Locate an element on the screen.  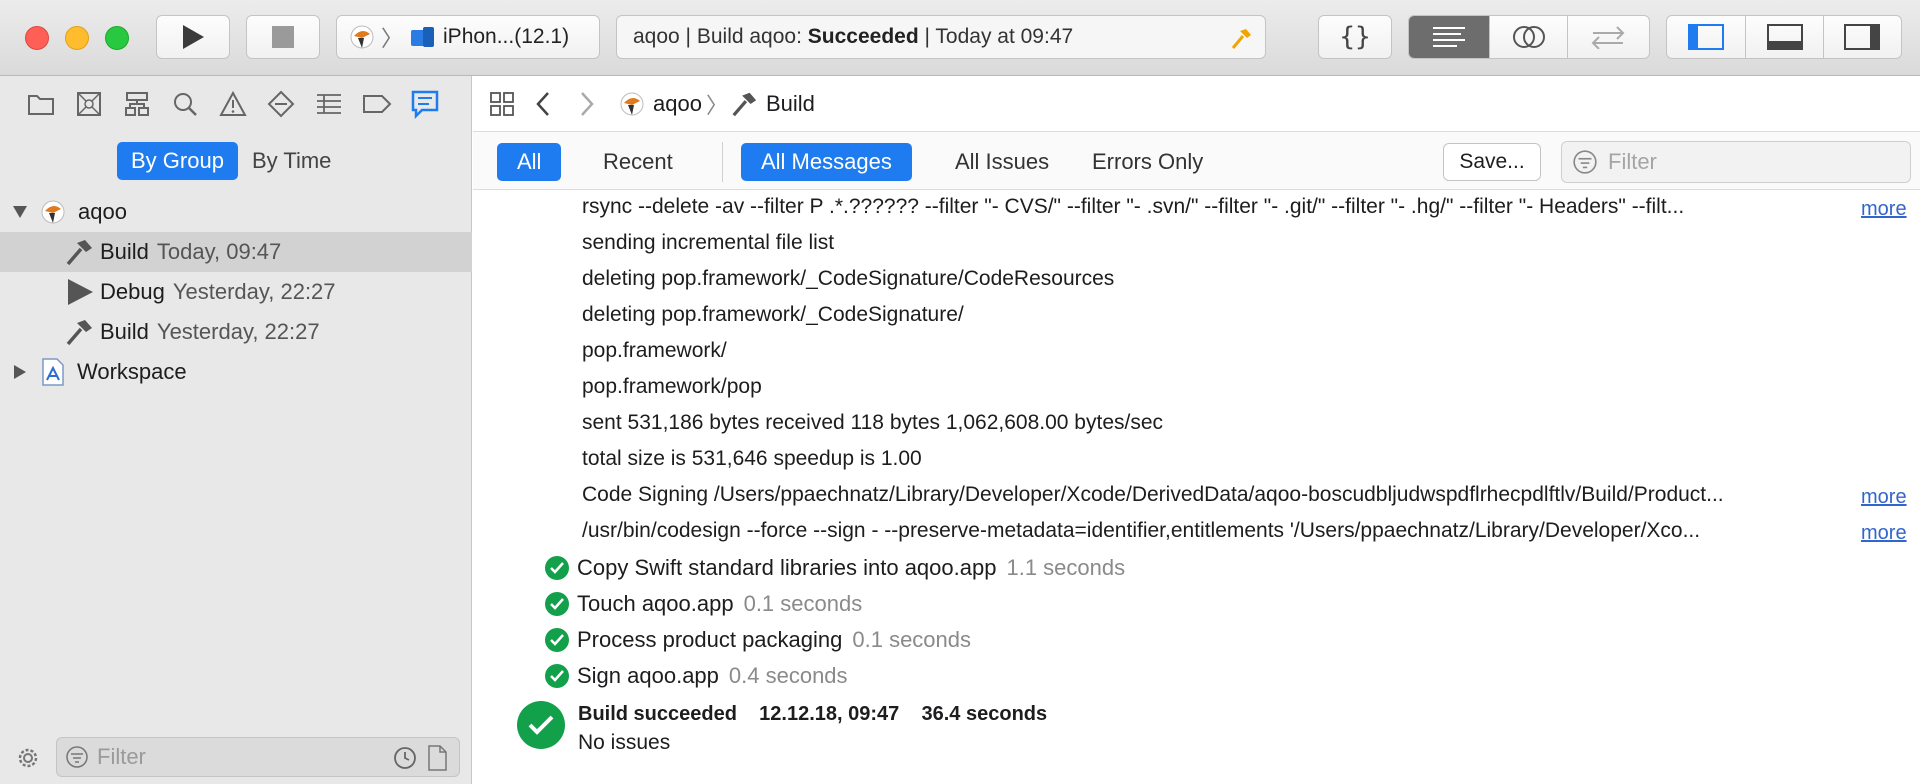
log-line: total size is 531,646 speedup is 1.00 is located at coordinates (752, 458).